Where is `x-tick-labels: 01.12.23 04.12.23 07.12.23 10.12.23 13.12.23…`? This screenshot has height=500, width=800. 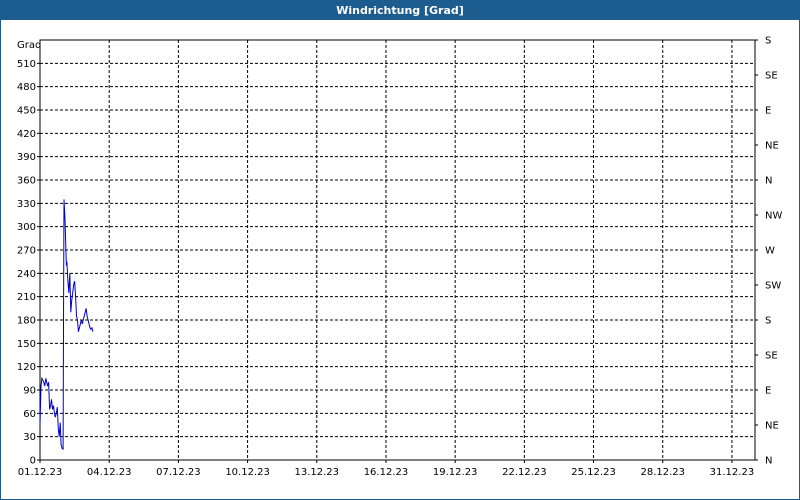
x-tick-labels: 01.12.23 04.12.23 07.12.23 10.12.23 13.12.23… is located at coordinates (386, 472).